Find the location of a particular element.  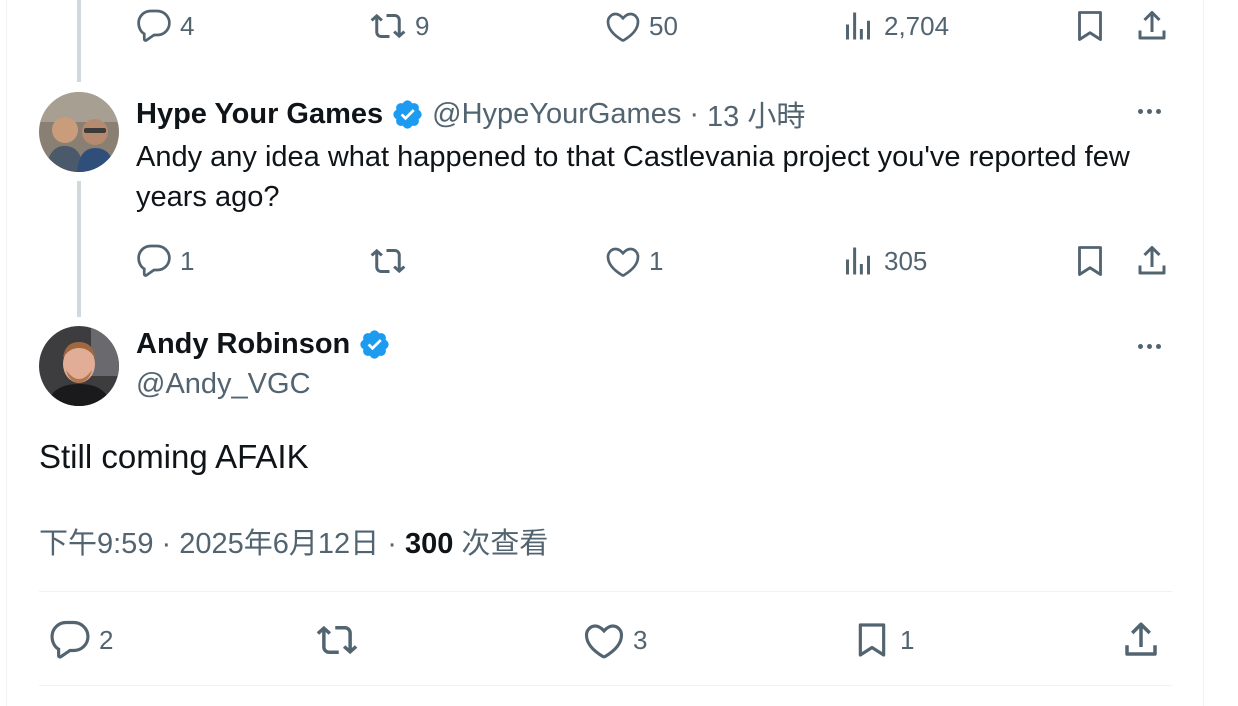

reply-button: 2 is located at coordinates (81, 640).